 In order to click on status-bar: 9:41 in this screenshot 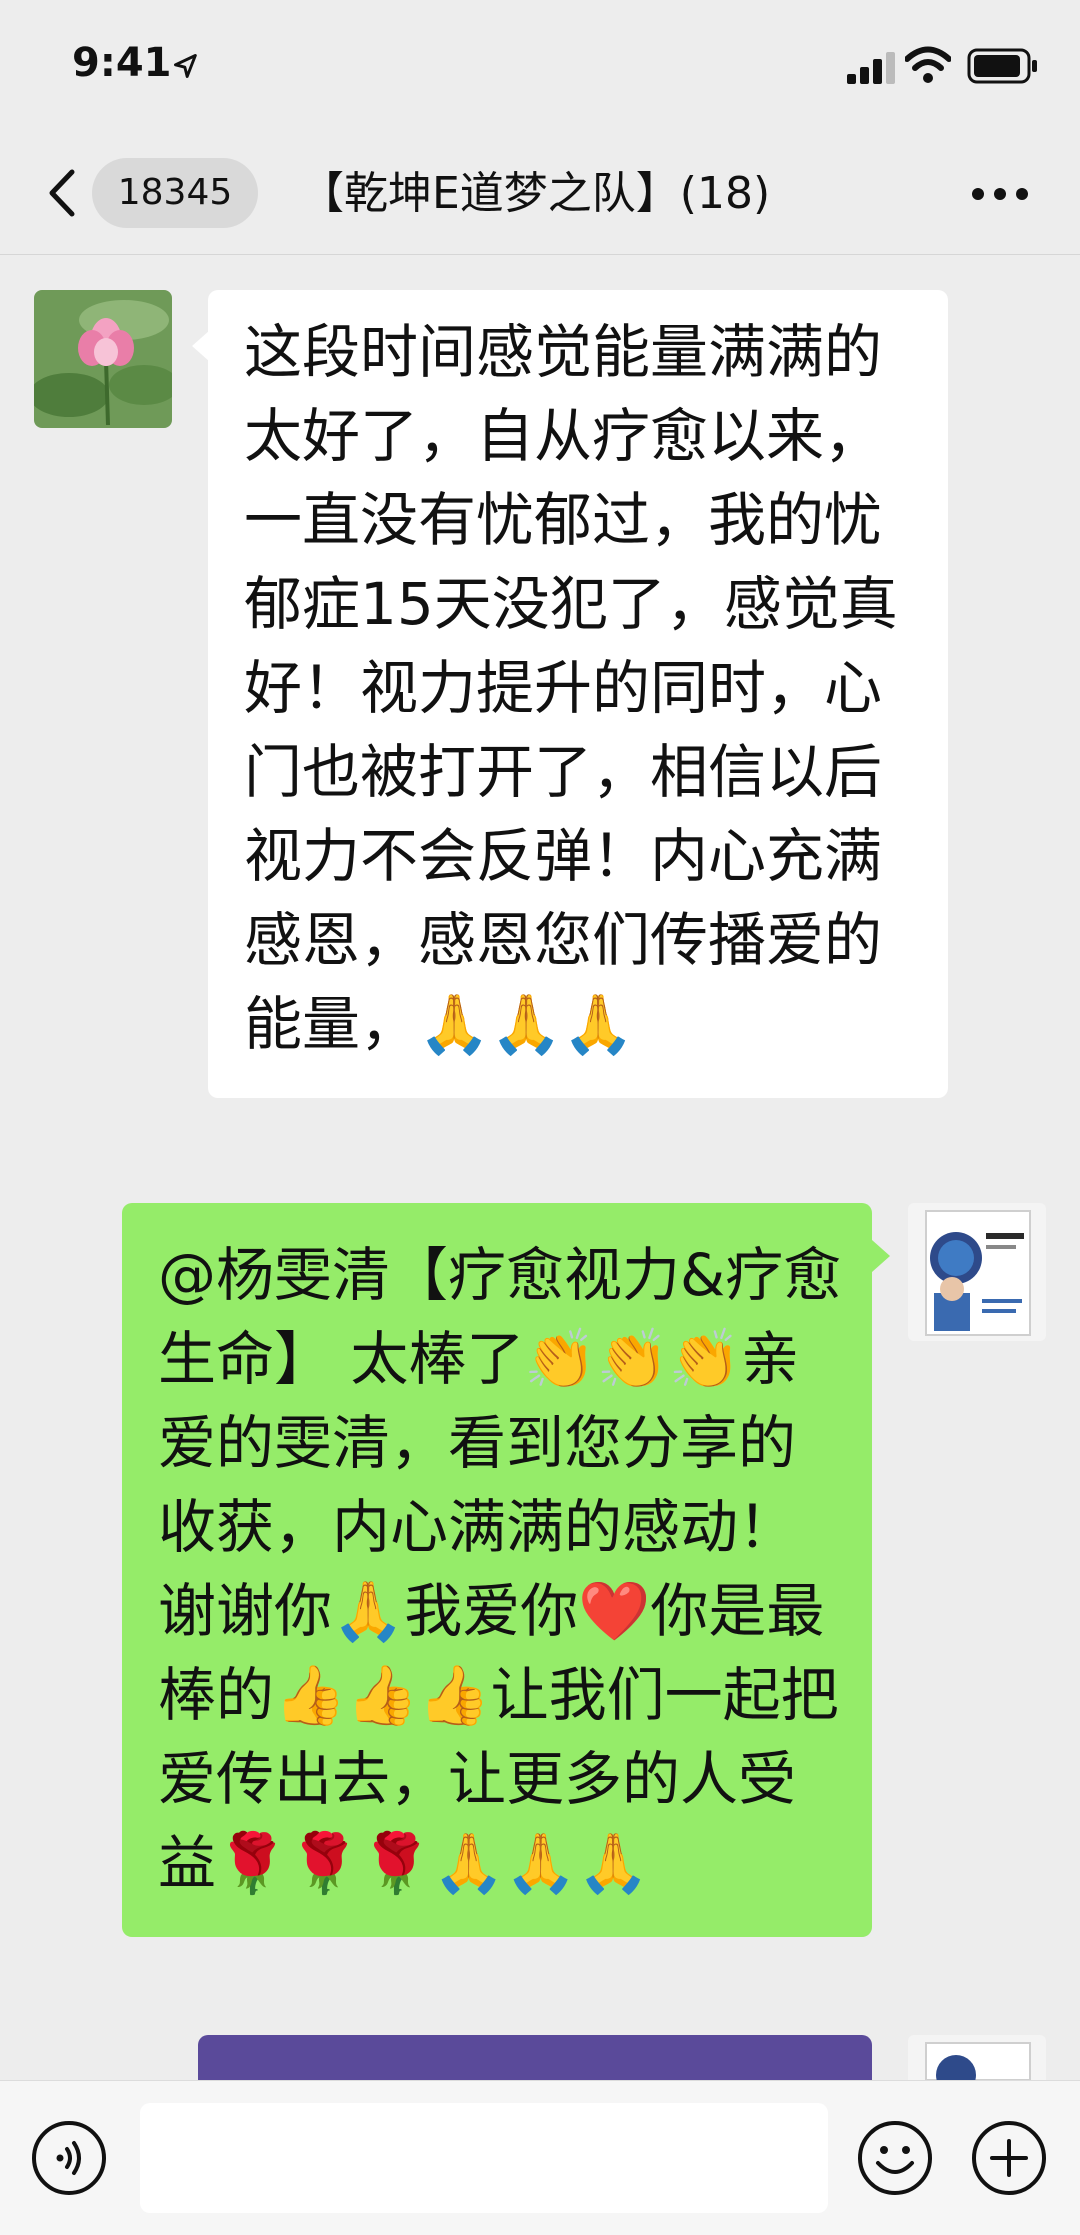, I will do `click(540, 65)`.